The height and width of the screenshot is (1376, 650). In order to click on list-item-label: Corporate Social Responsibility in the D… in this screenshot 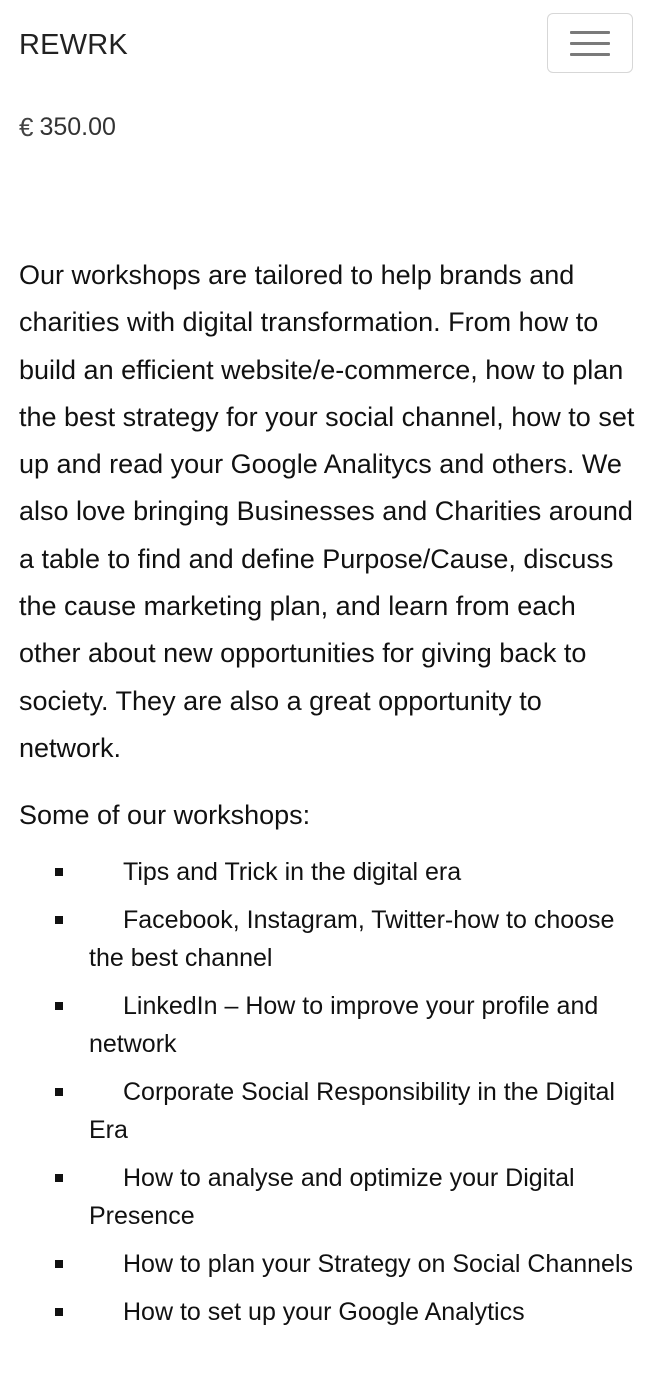, I will do `click(352, 1111)`.